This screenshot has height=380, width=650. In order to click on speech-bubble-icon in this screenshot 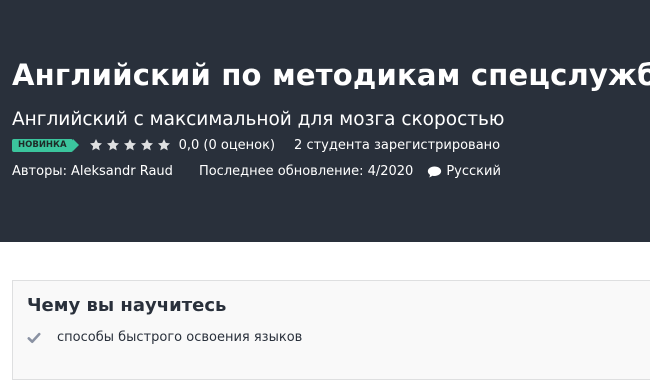, I will do `click(435, 171)`.